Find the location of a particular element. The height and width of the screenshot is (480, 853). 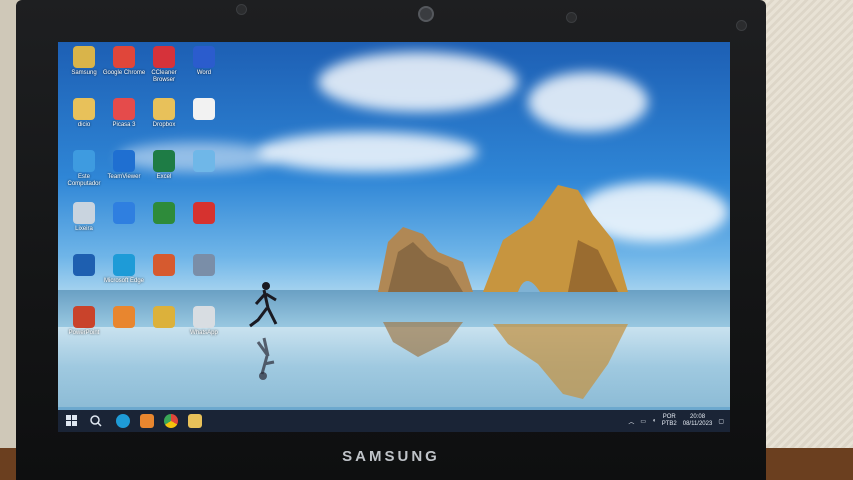

runner-reflection is located at coordinates (265, 358).